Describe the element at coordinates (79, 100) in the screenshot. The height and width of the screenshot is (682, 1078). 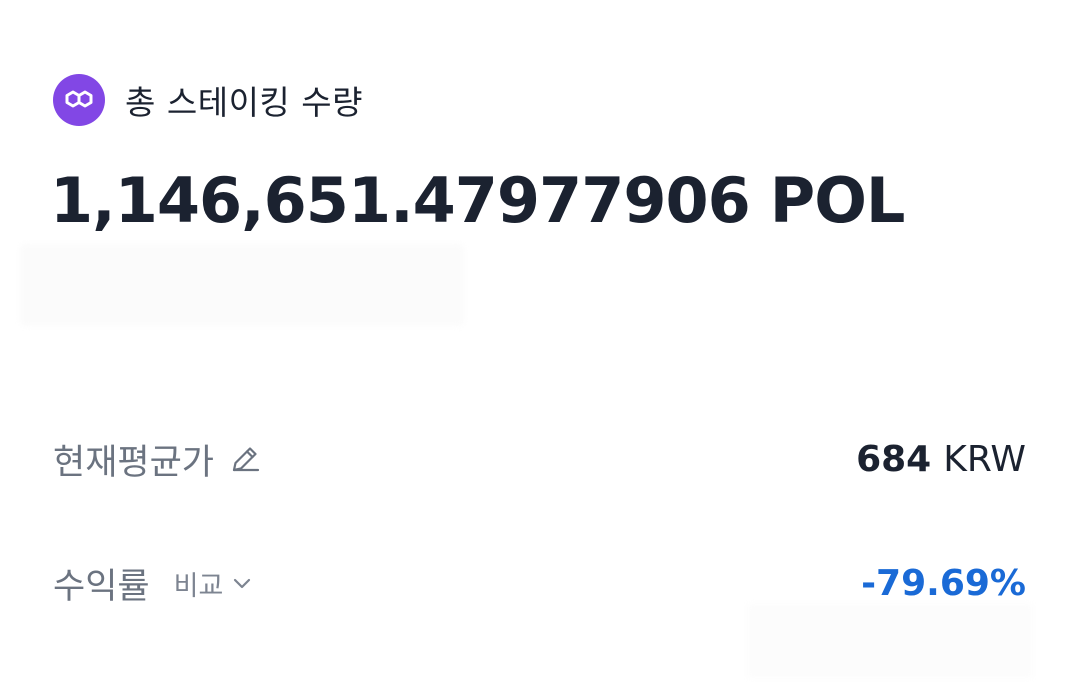
I see `polygon-logo-icon` at that location.